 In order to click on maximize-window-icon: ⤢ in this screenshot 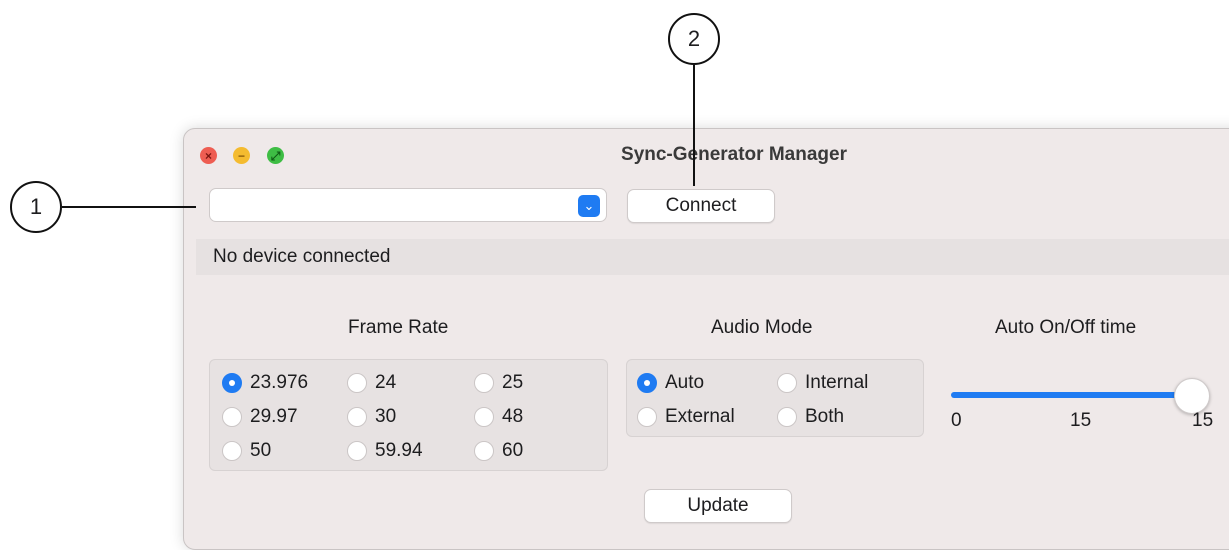, I will do `click(275, 155)`.